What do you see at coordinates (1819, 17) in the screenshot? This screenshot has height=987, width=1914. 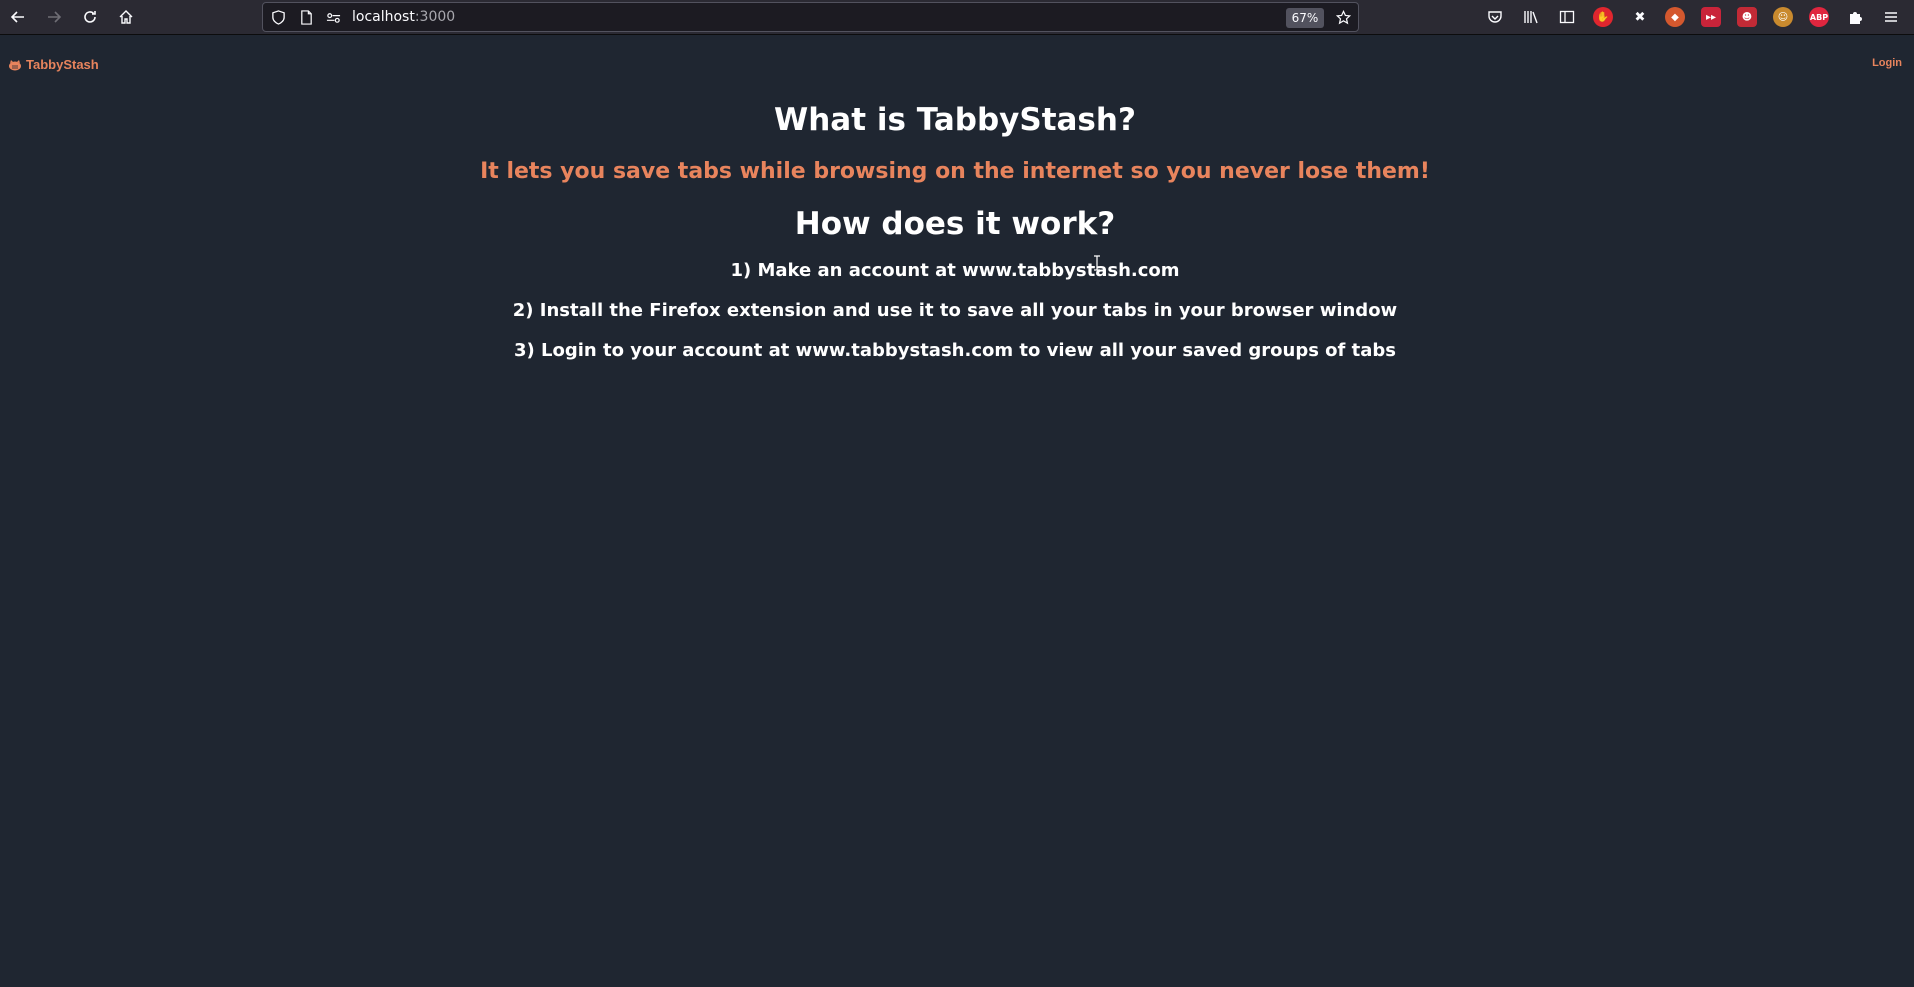 I see `adblock-plus-extension-icon: ABP` at bounding box center [1819, 17].